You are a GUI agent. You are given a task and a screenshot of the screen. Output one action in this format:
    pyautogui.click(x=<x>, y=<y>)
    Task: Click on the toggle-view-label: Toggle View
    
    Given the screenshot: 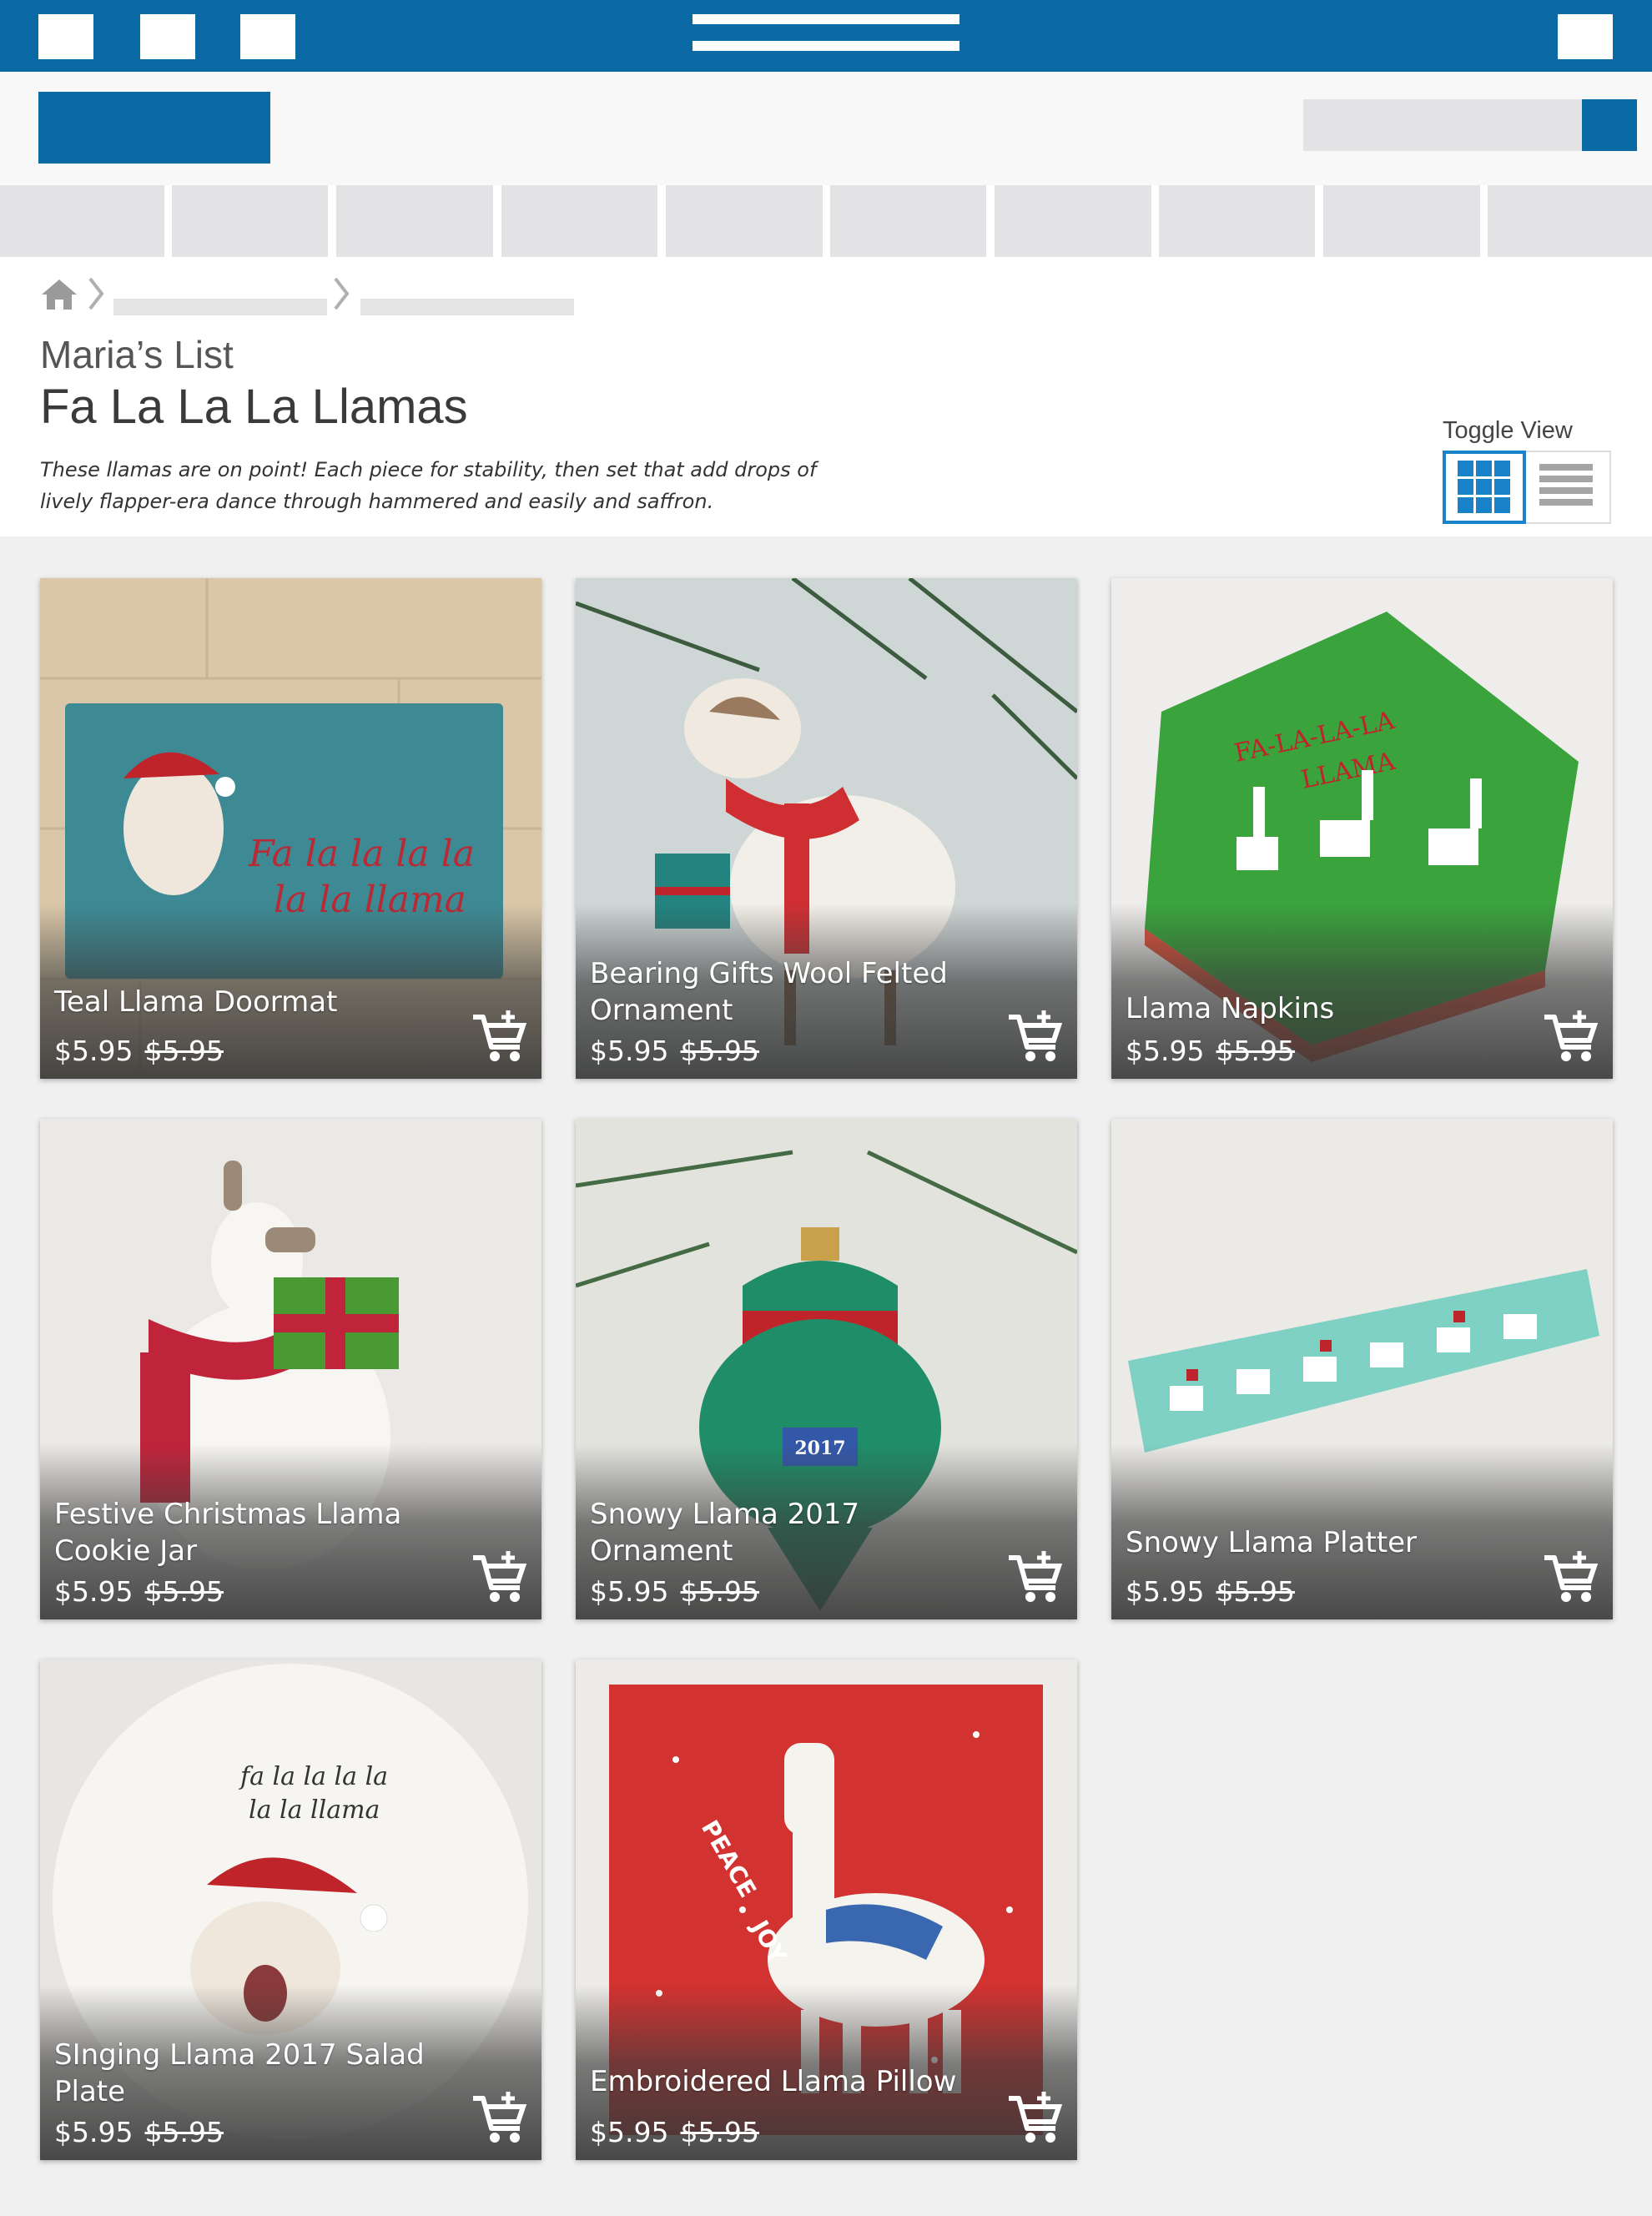 What is the action you would take?
    pyautogui.click(x=1508, y=430)
    